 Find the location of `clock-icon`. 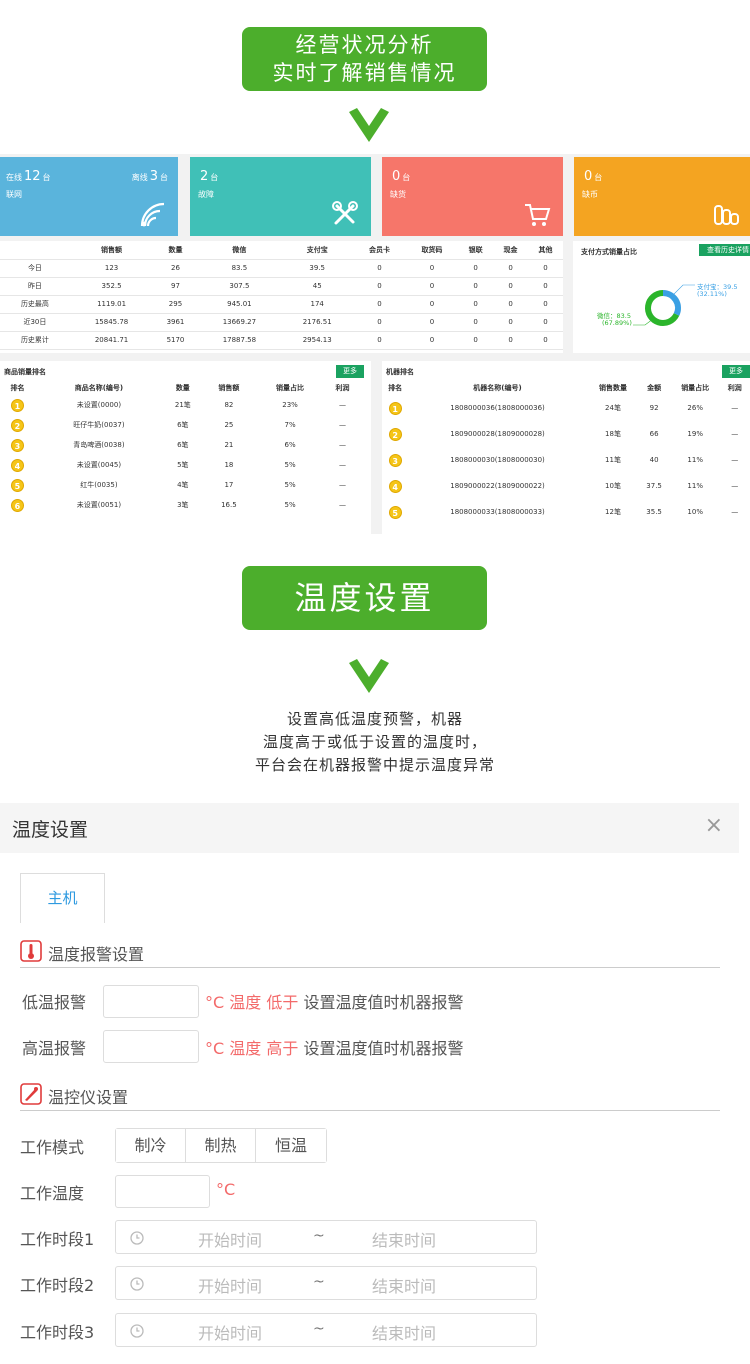

clock-icon is located at coordinates (137, 1284).